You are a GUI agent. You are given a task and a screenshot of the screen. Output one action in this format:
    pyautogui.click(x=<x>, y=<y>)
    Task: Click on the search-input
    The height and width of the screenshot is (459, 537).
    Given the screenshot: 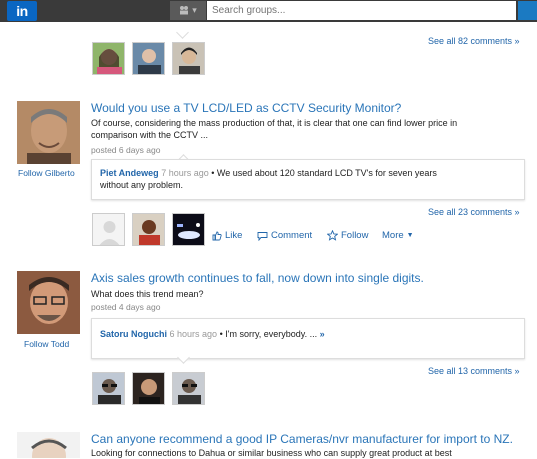 What is the action you would take?
    pyautogui.click(x=361, y=10)
    